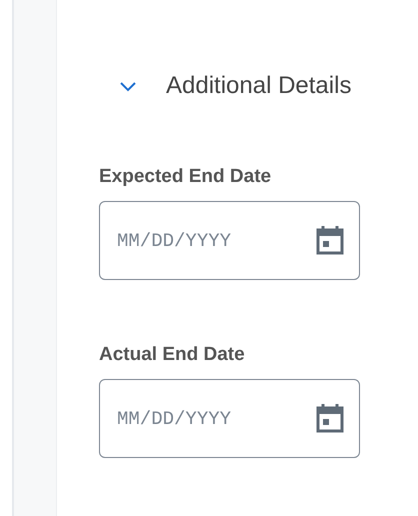 This screenshot has width=418, height=516. What do you see at coordinates (259, 86) in the screenshot?
I see `section-title: Additional Details` at bounding box center [259, 86].